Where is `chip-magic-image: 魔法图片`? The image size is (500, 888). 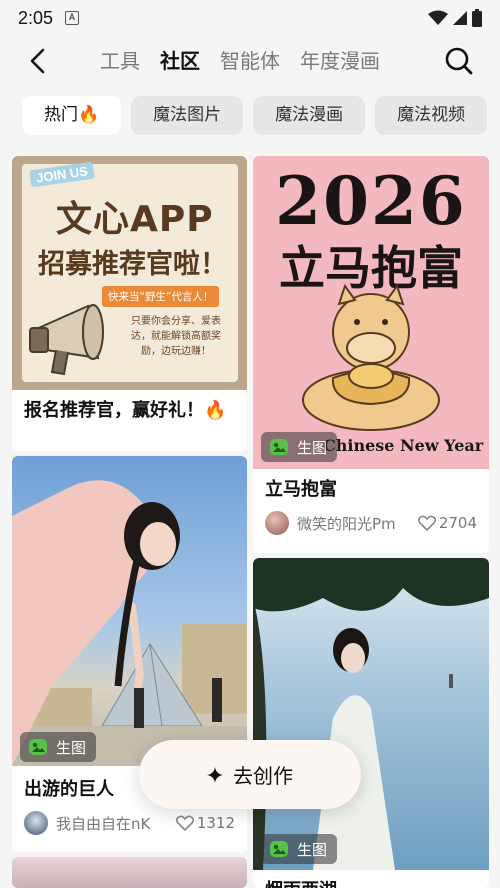
chip-magic-image: 魔法图片 is located at coordinates (187, 115).